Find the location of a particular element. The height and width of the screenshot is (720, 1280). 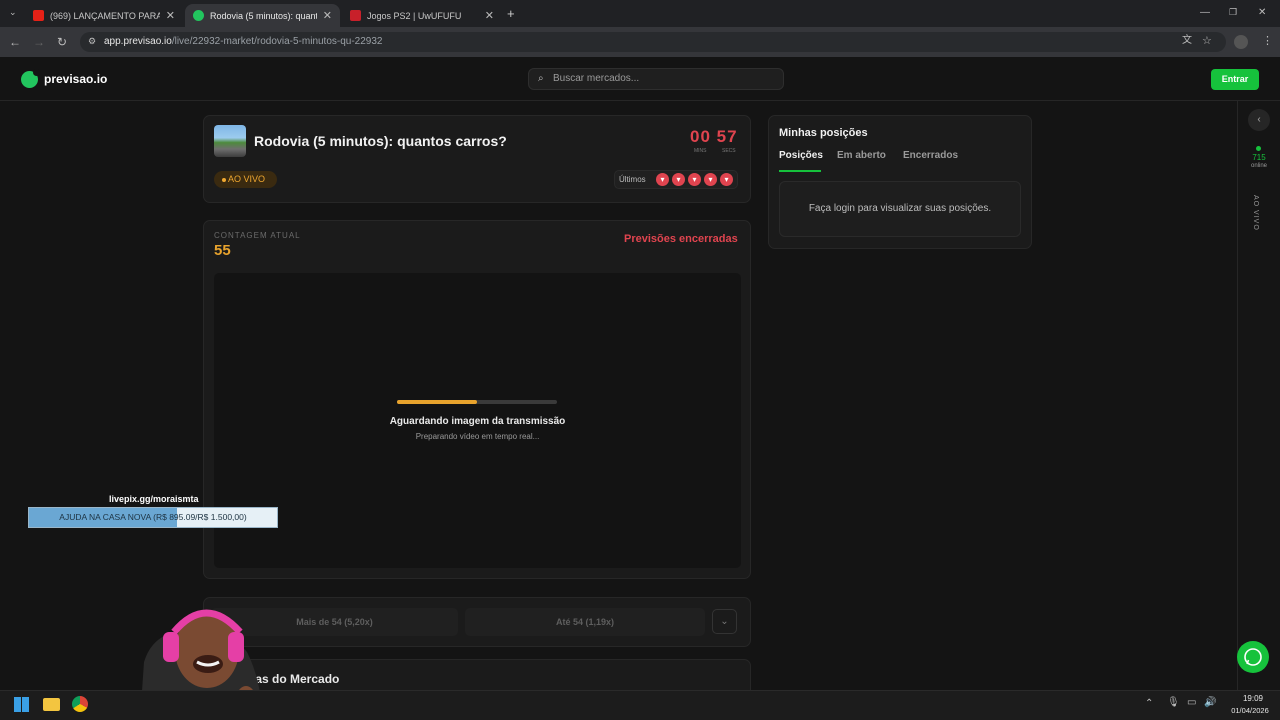

login-button: Entrar is located at coordinates (1235, 79).